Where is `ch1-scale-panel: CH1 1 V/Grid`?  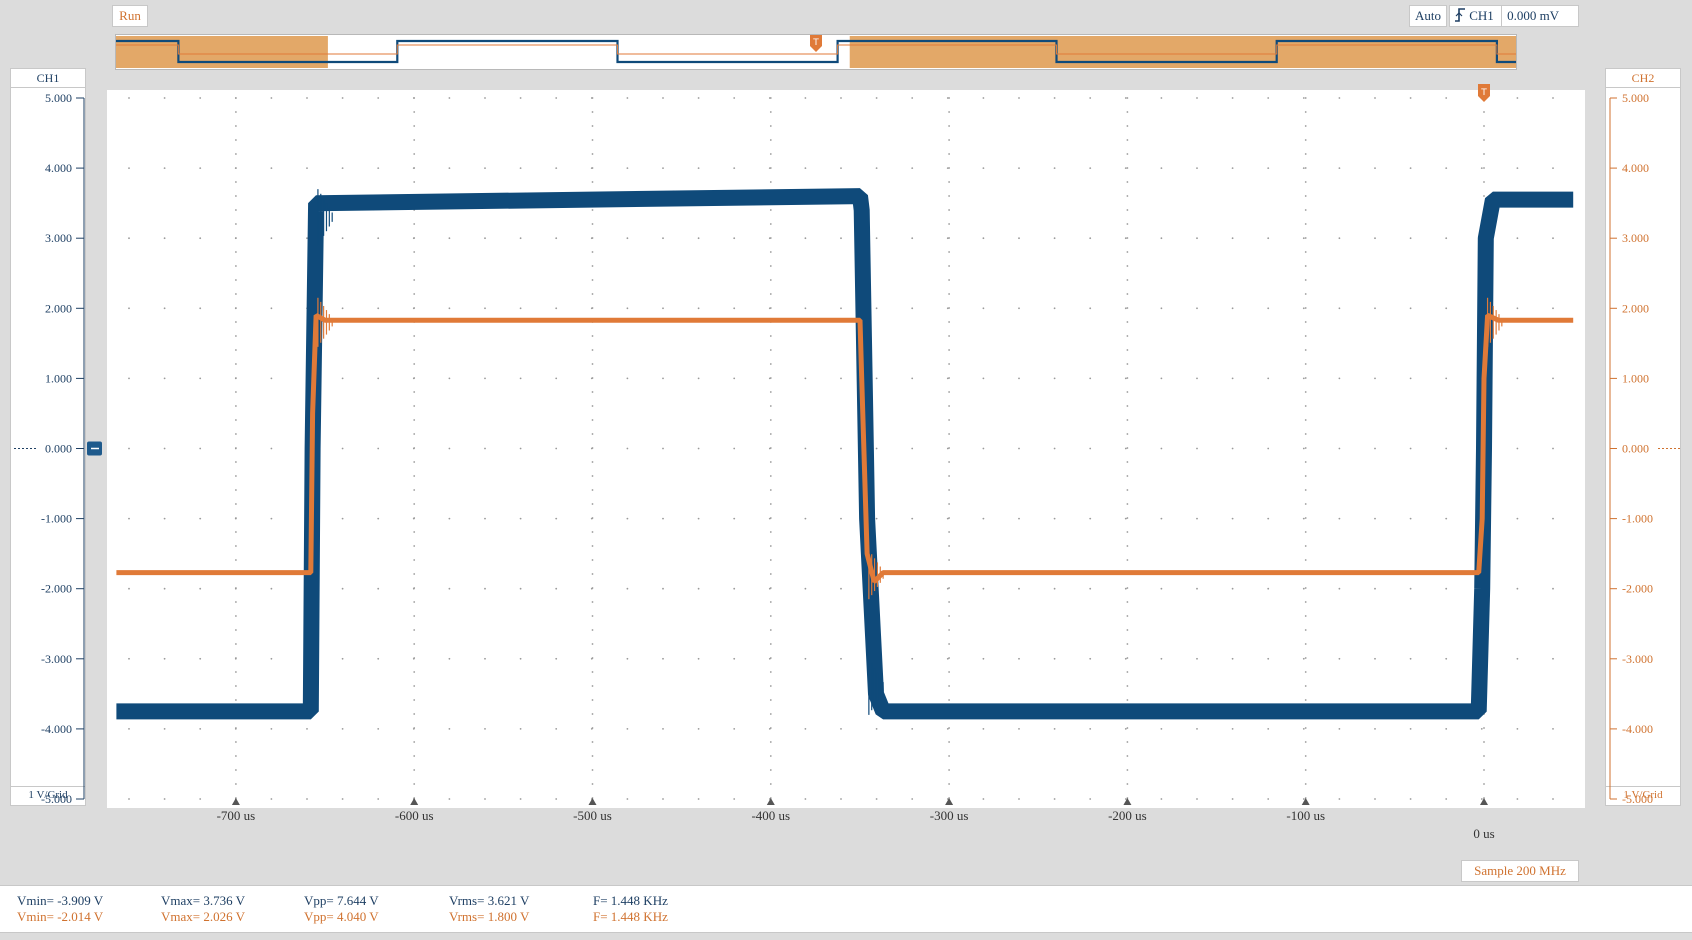 ch1-scale-panel: CH1 1 V/Grid is located at coordinates (48, 437).